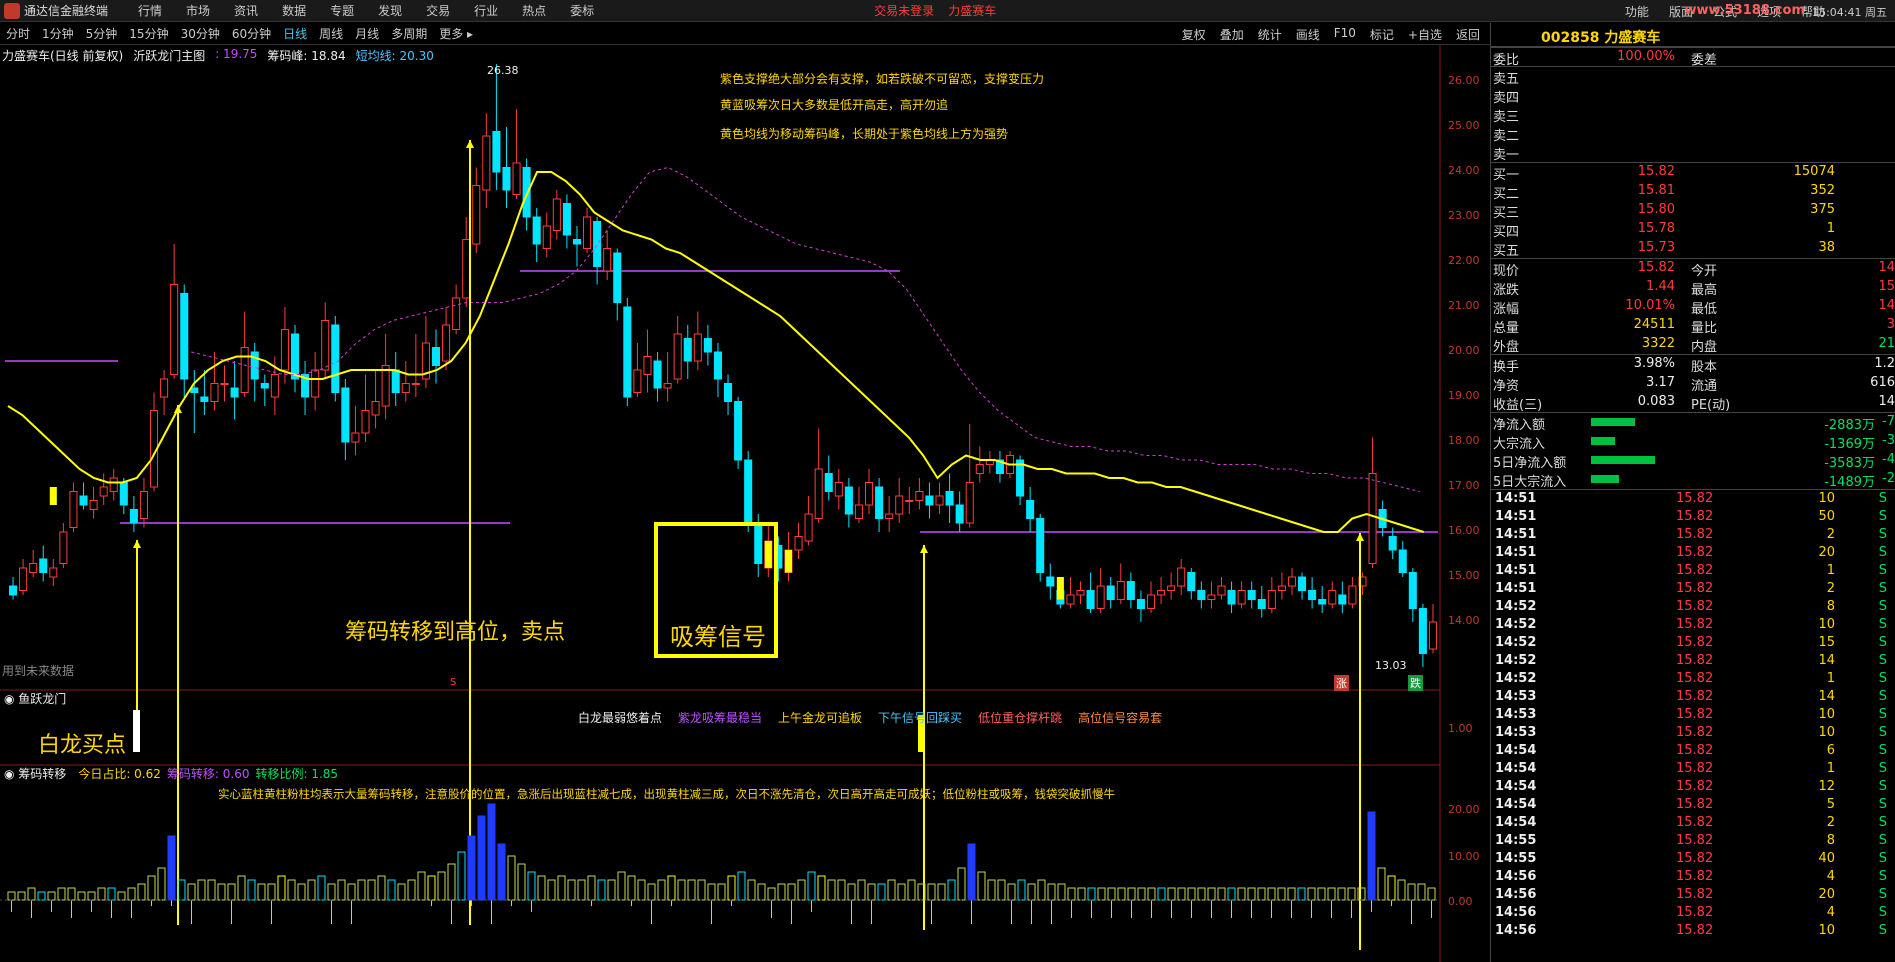 This screenshot has width=1895, height=962. I want to click on tick-row: 14:55 15.82 8 S, so click(1693, 841).